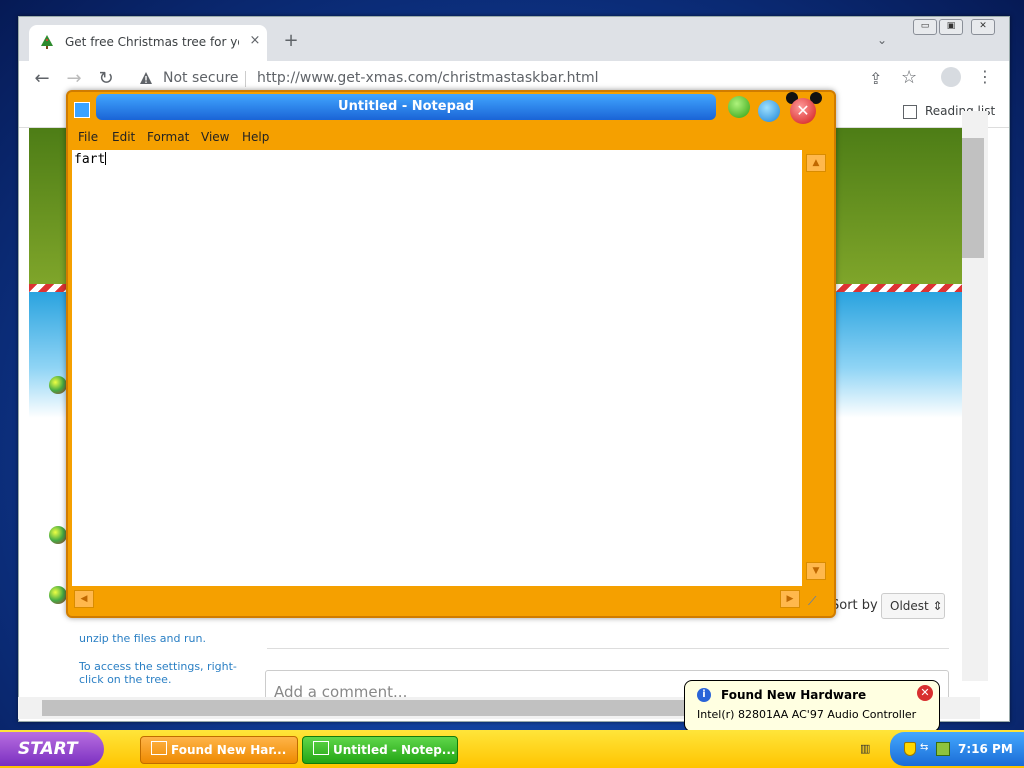 The image size is (1024, 768). What do you see at coordinates (953, 112) in the screenshot?
I see `reading-list-button: Reading list` at bounding box center [953, 112].